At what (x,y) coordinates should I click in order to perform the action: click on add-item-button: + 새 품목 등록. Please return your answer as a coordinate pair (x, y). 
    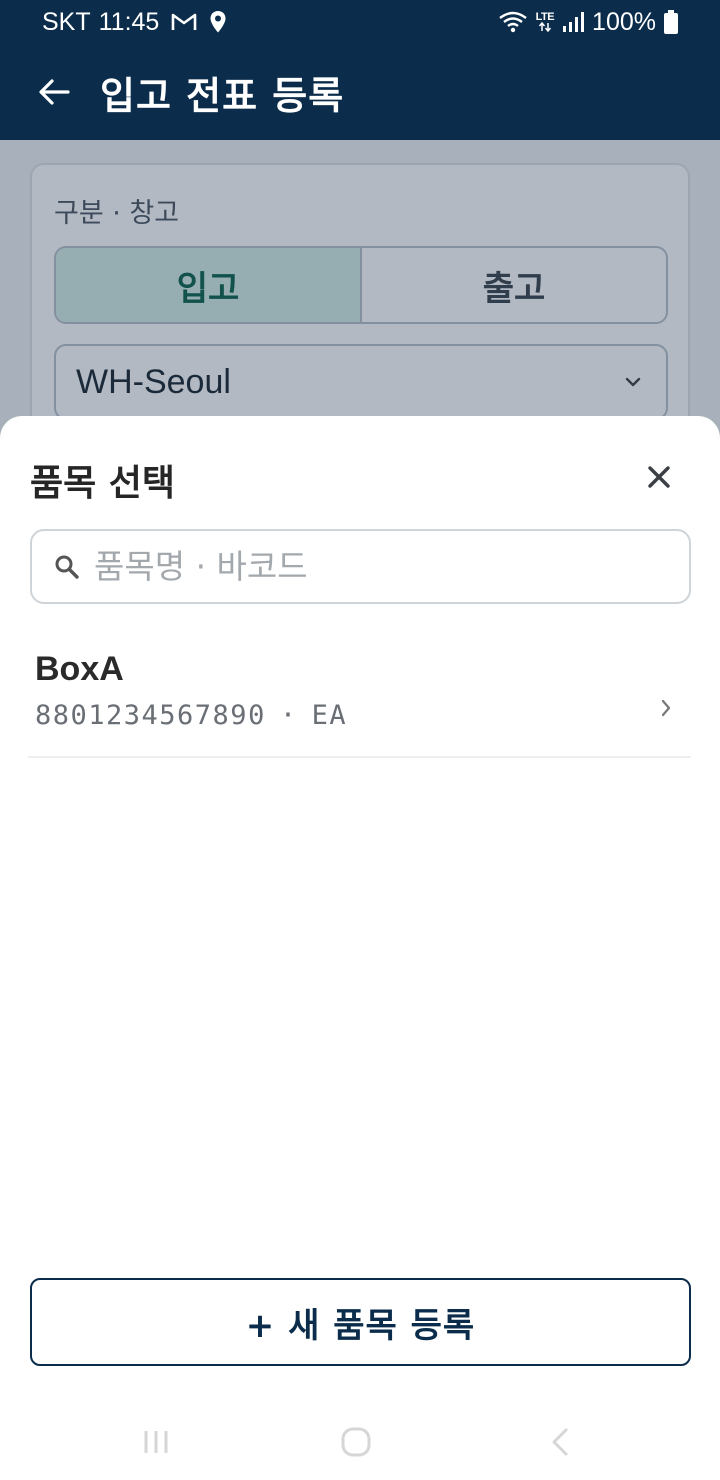
    Looking at the image, I should click on (360, 1322).